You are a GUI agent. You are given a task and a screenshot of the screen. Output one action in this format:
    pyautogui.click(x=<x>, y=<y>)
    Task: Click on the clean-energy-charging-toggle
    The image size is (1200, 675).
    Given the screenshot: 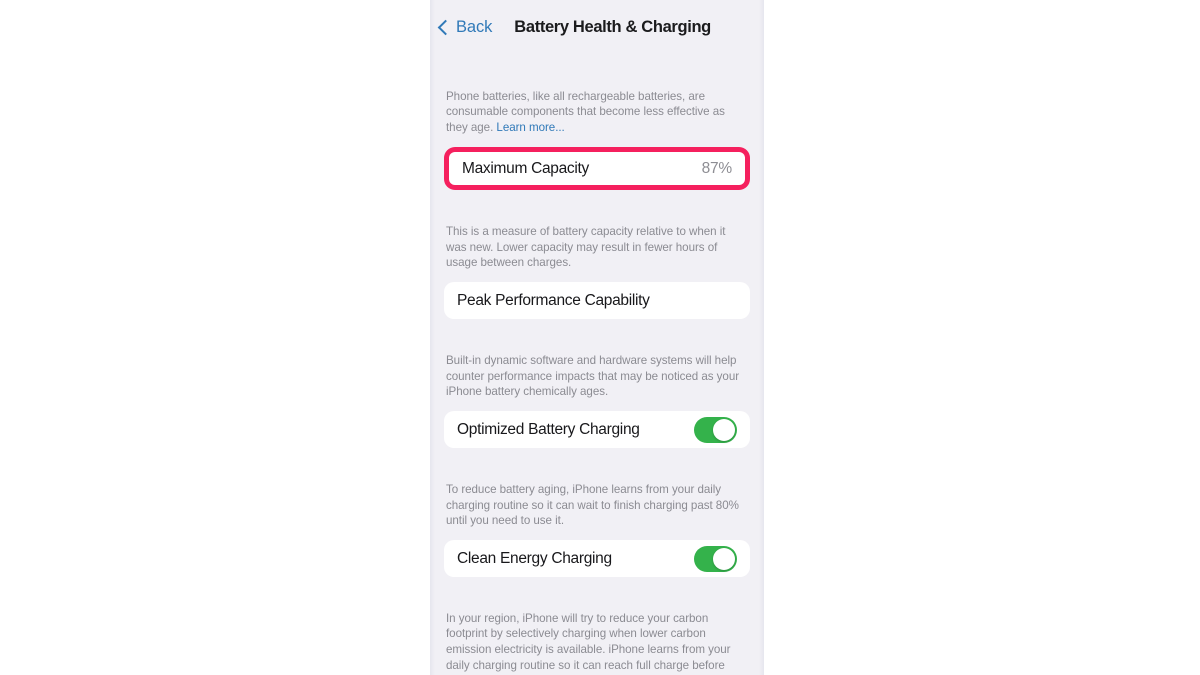 What is the action you would take?
    pyautogui.click(x=715, y=558)
    